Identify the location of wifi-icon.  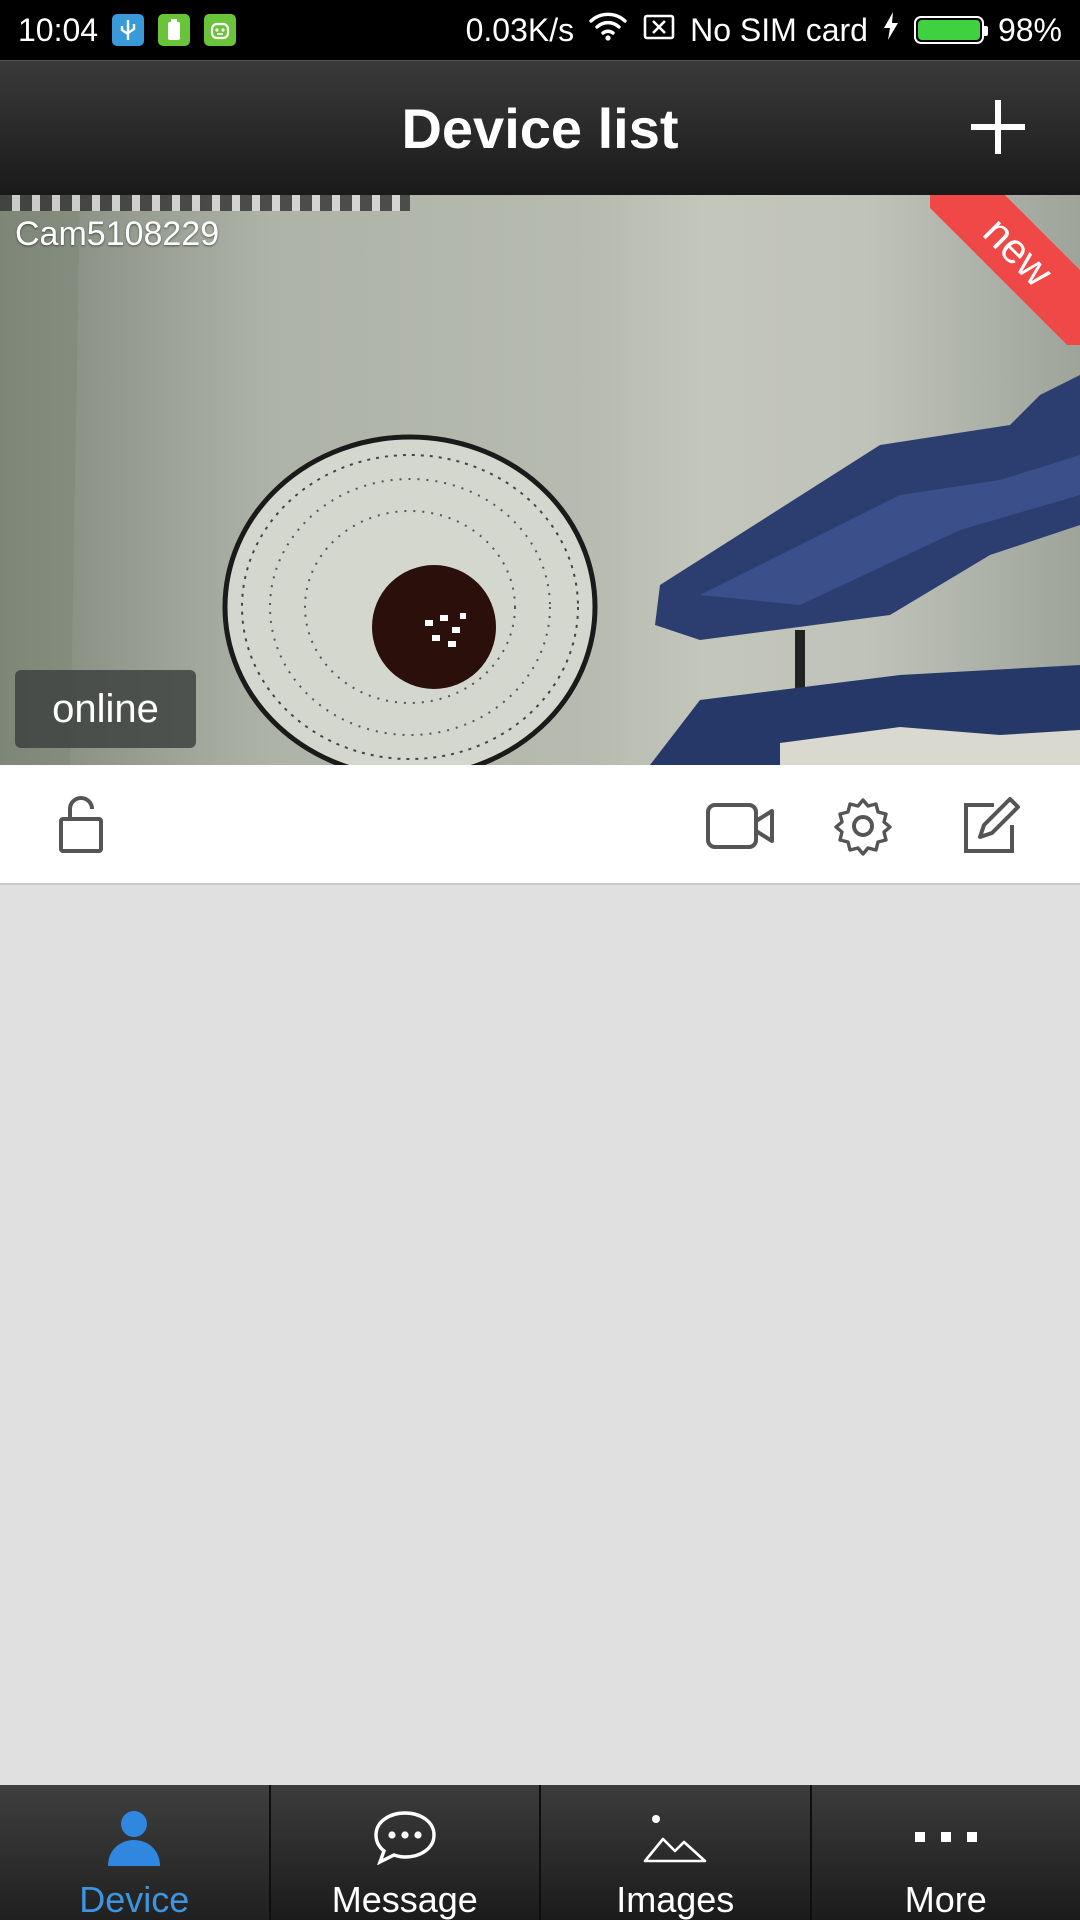
(608, 30).